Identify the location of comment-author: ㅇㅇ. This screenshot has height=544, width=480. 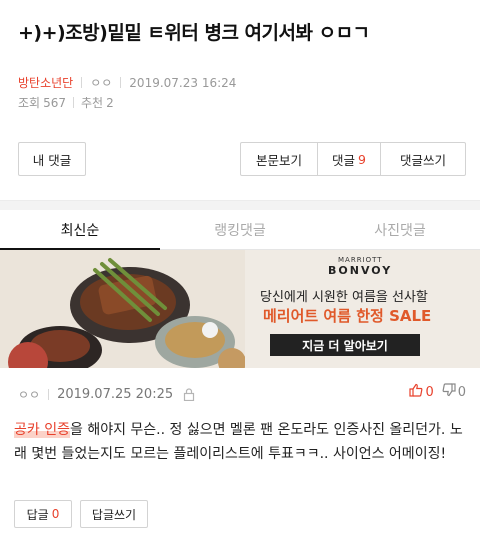
(29, 395).